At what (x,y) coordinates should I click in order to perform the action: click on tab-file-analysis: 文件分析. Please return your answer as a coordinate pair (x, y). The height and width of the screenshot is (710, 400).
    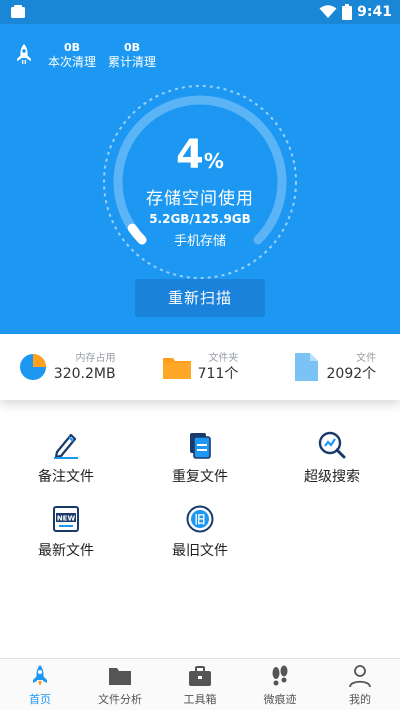
    Looking at the image, I should click on (120, 684).